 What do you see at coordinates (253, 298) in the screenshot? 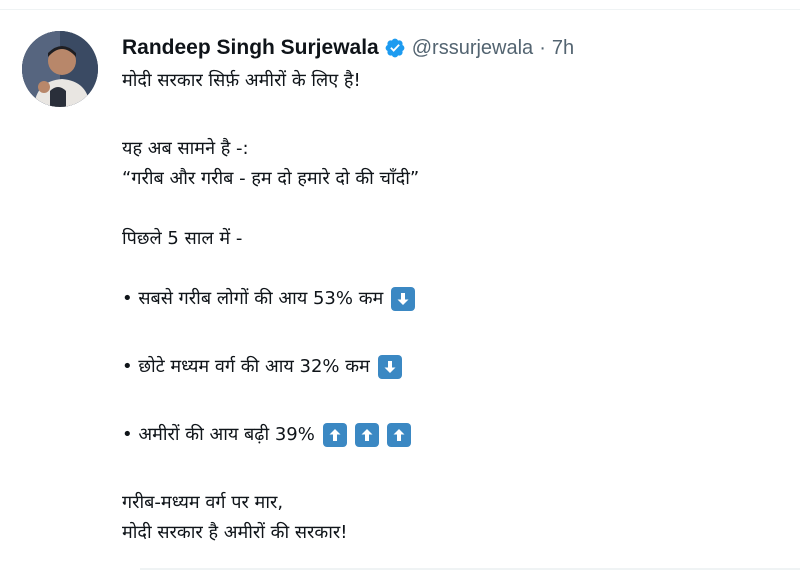
I see `bullet-text: • सबसे गरीब लोगों की आय 53% कम` at bounding box center [253, 298].